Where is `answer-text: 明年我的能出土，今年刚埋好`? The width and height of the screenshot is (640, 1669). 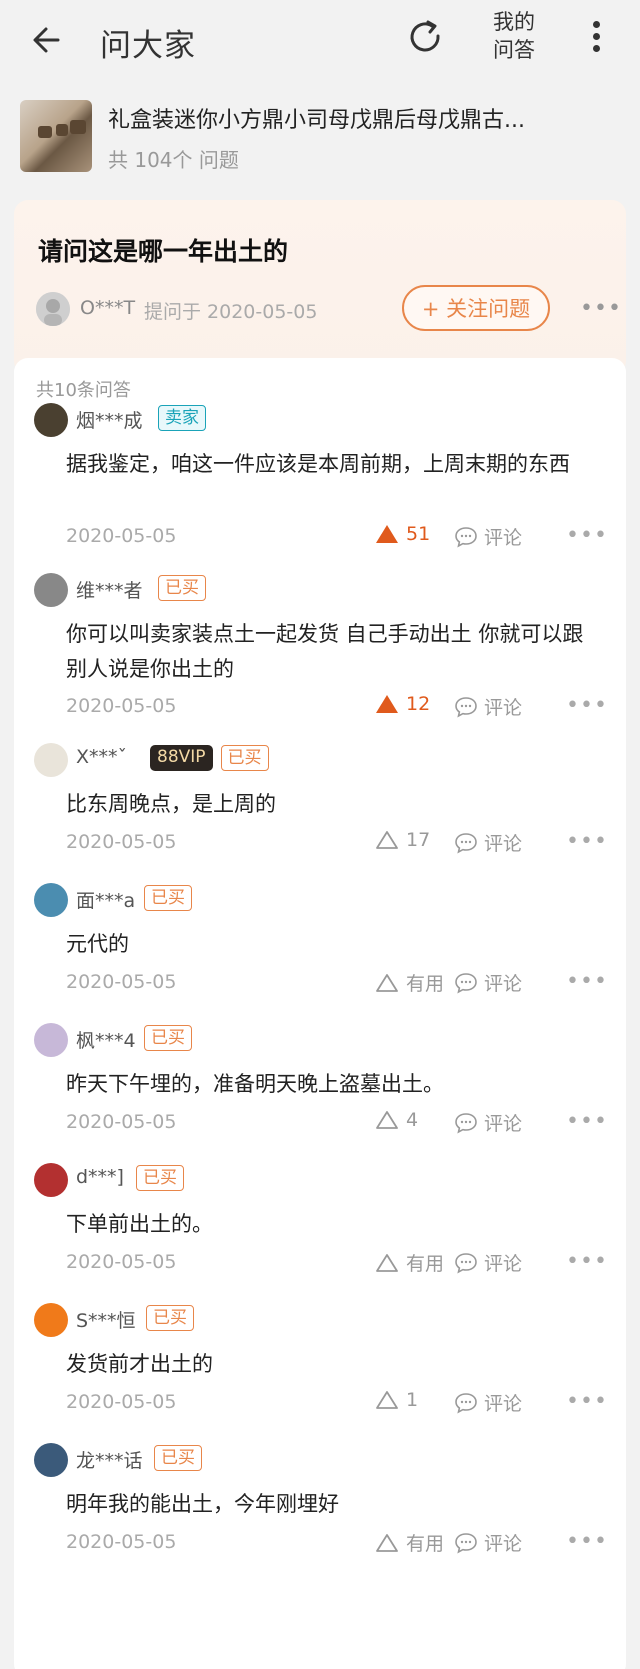
answer-text: 明年我的能出土，今年刚埋好 is located at coordinates (202, 1504).